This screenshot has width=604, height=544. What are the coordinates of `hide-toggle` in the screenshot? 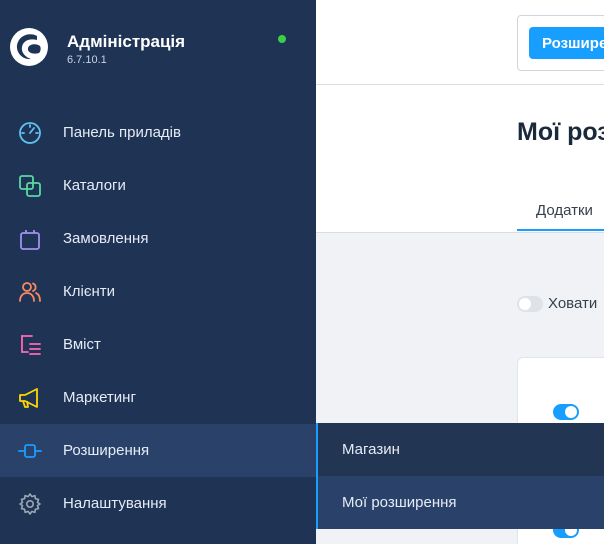 It's located at (530, 304).